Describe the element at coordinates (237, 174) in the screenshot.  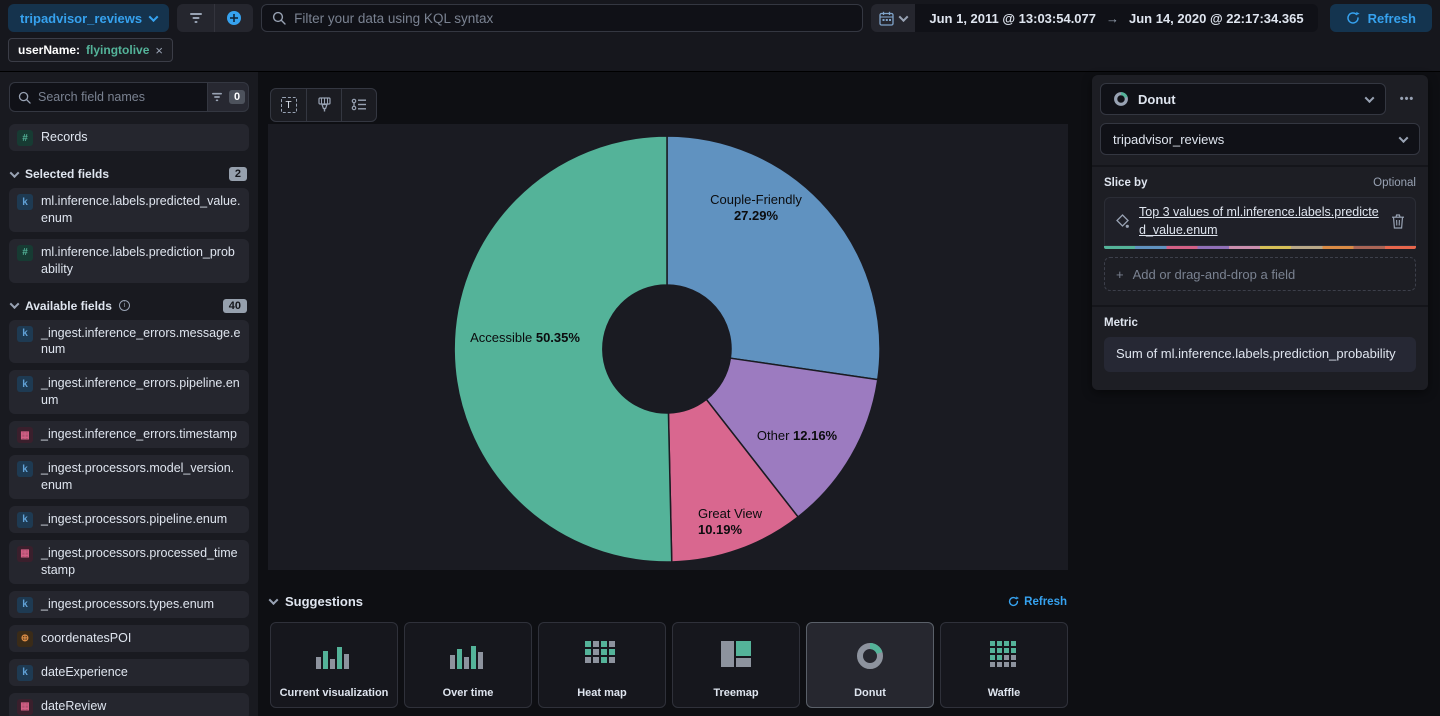
I see `selected-count-badge: 2` at that location.